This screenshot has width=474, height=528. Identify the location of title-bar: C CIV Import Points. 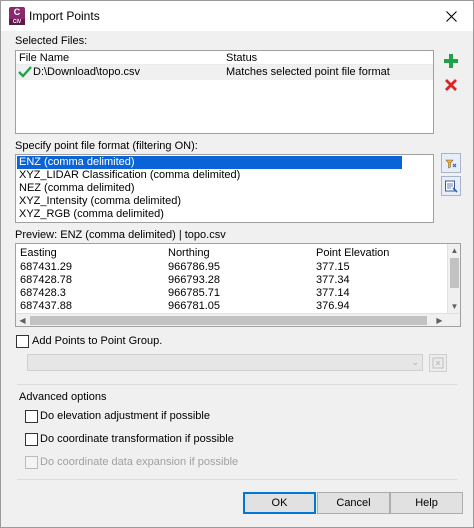
(237, 16).